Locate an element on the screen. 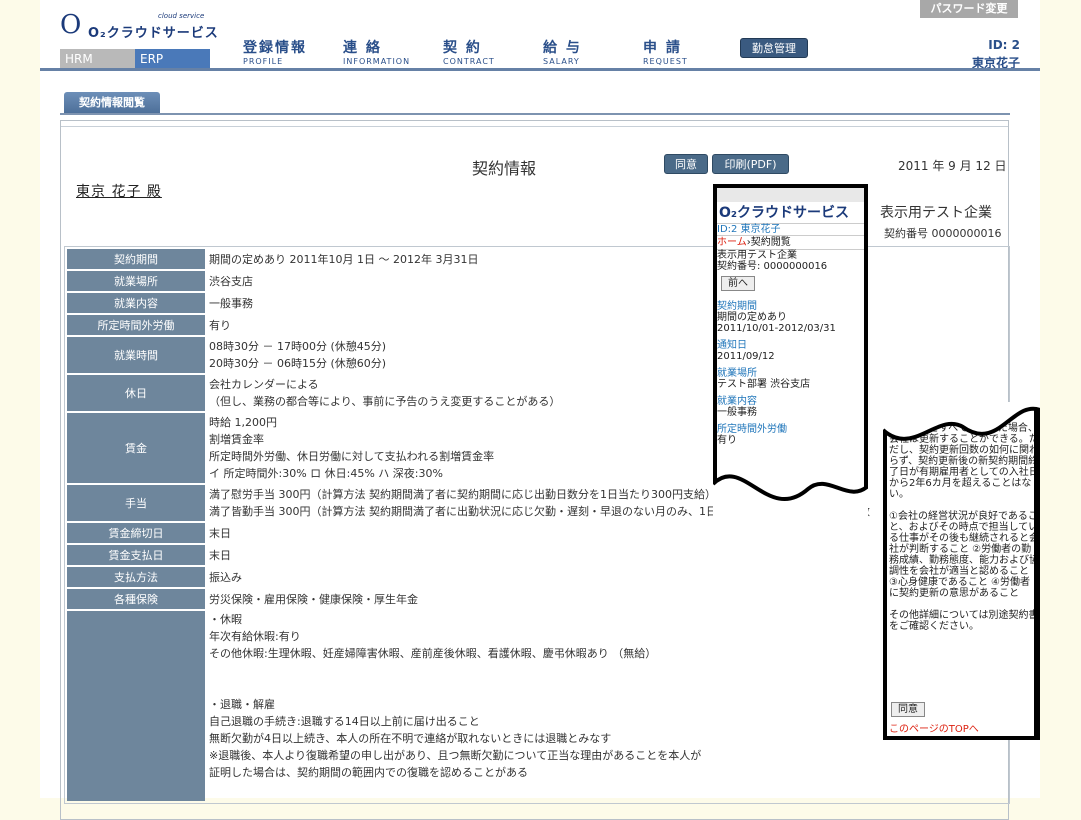 Image resolution: width=1081 pixels, height=820 pixels. row-value-line: 証明した場合は、契約期間の範囲内での復職を認めることがある is located at coordinates (368, 772).